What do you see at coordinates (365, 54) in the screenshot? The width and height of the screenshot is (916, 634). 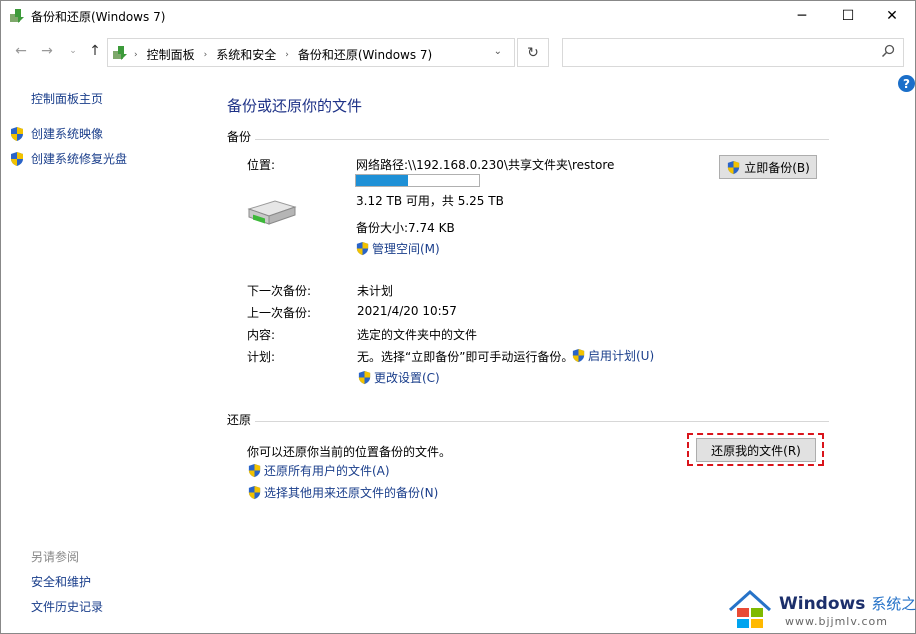 I see `breadcrumb-backup-restore: 备份和还原(Windows 7)` at bounding box center [365, 54].